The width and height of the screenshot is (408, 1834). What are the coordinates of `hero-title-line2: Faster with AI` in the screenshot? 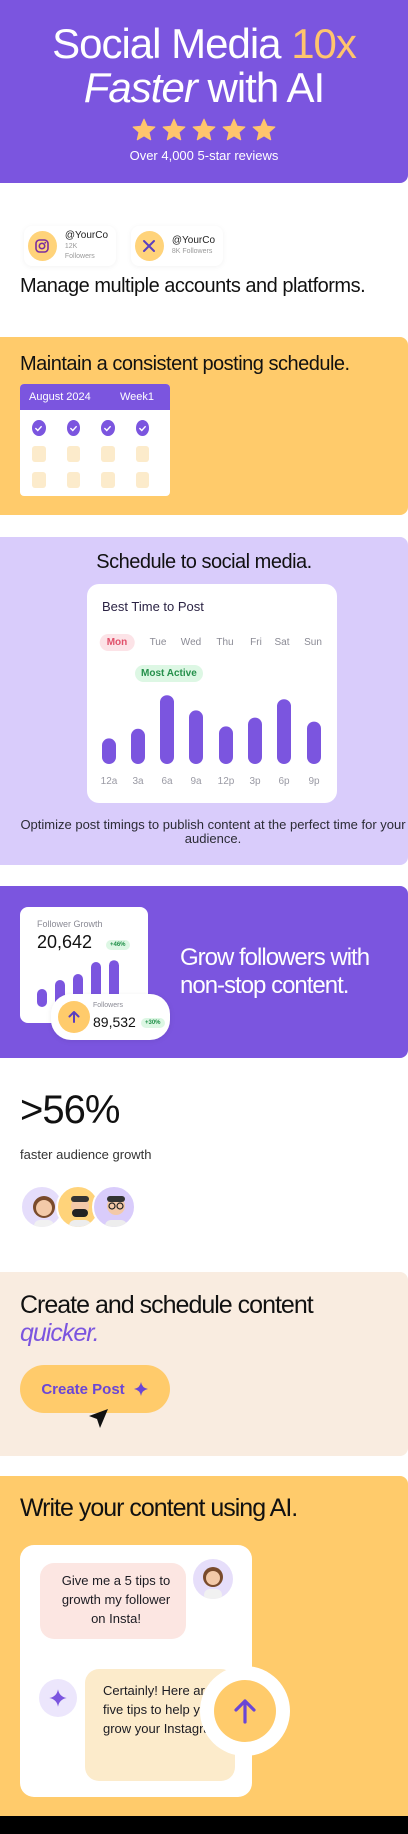 It's located at (204, 88).